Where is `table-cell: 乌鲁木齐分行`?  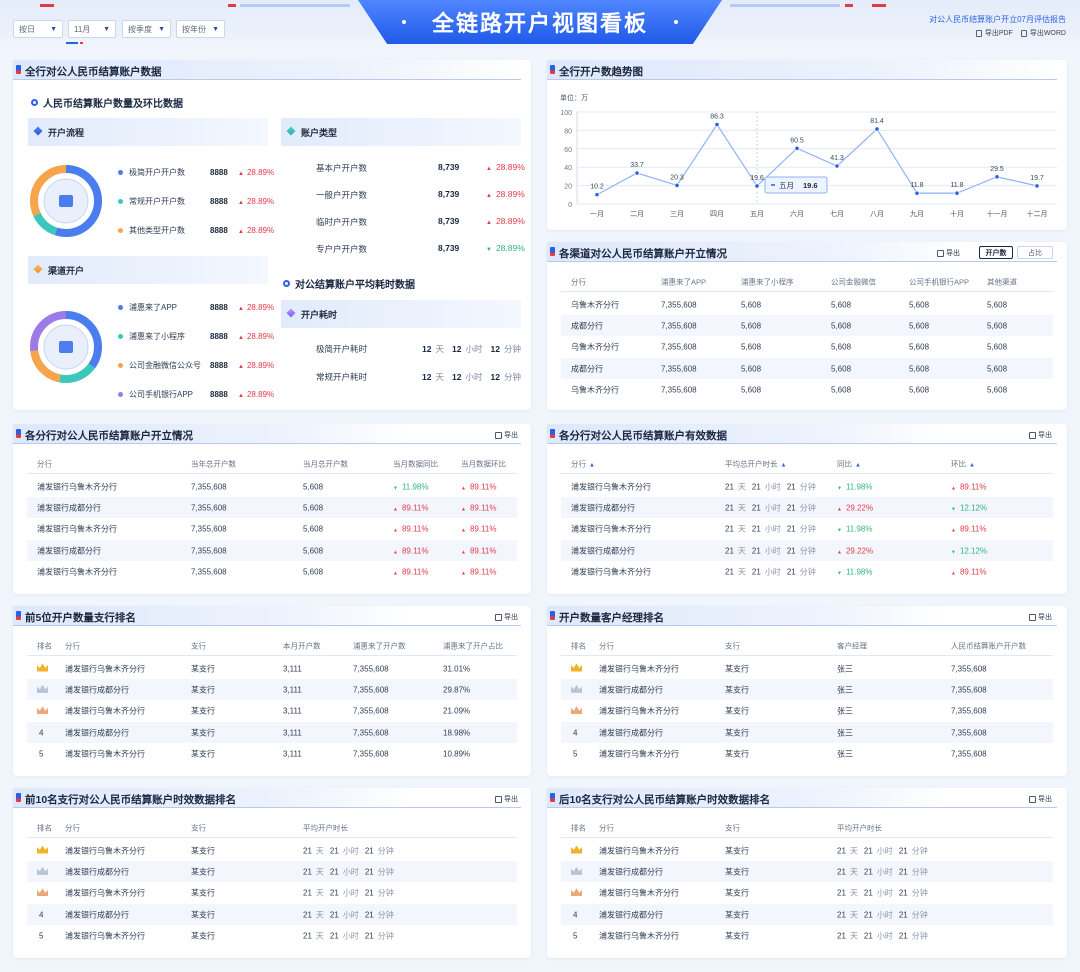 table-cell: 乌鲁木齐分行 is located at coordinates (595, 347).